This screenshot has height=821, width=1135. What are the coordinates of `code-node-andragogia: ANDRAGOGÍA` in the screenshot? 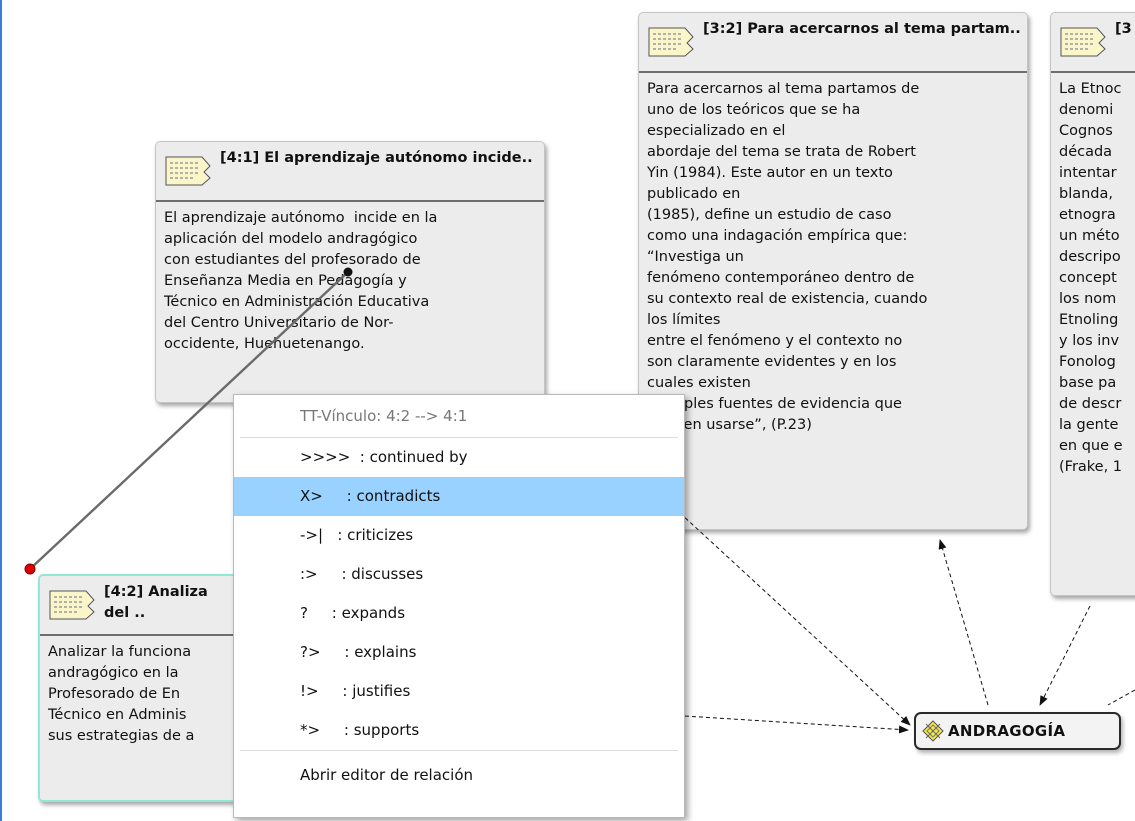 It's located at (1017, 731).